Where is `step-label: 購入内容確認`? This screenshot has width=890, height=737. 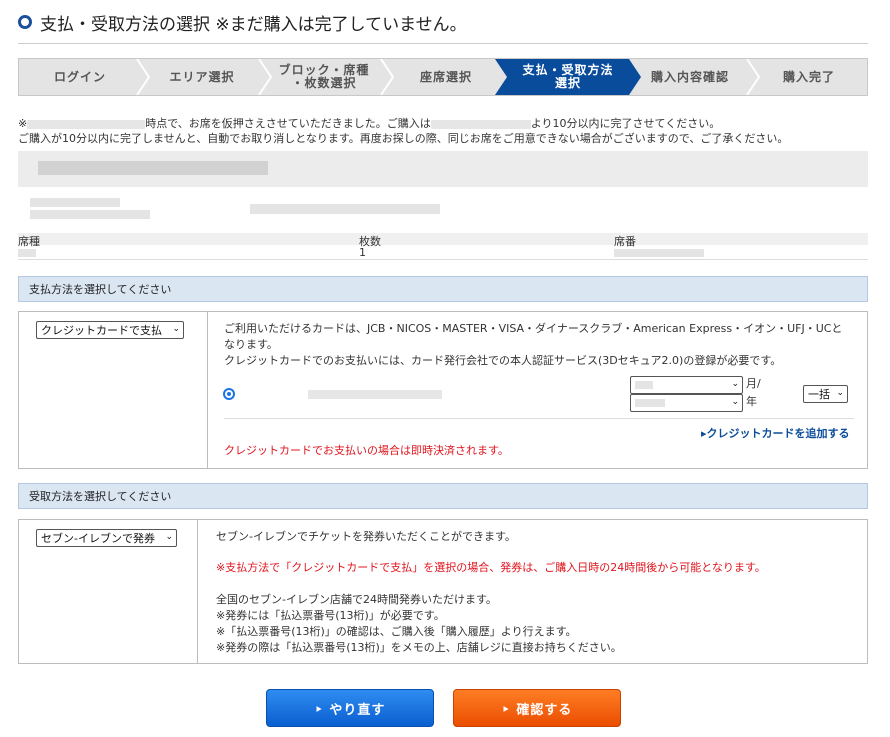
step-label: 購入内容確認 is located at coordinates (689, 76).